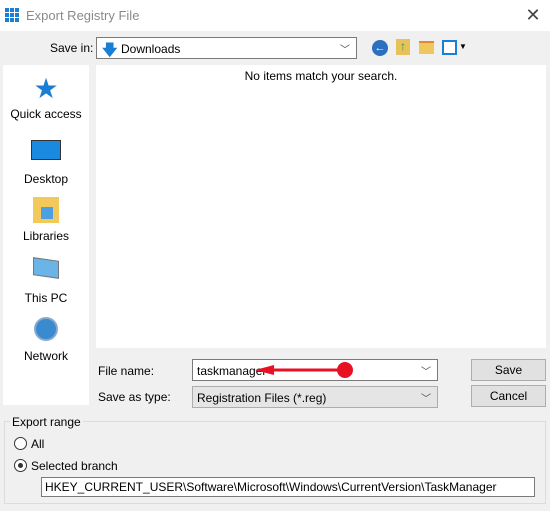 The height and width of the screenshot is (511, 550). I want to click on sidebar-item-label: Quick access, so click(46, 114).